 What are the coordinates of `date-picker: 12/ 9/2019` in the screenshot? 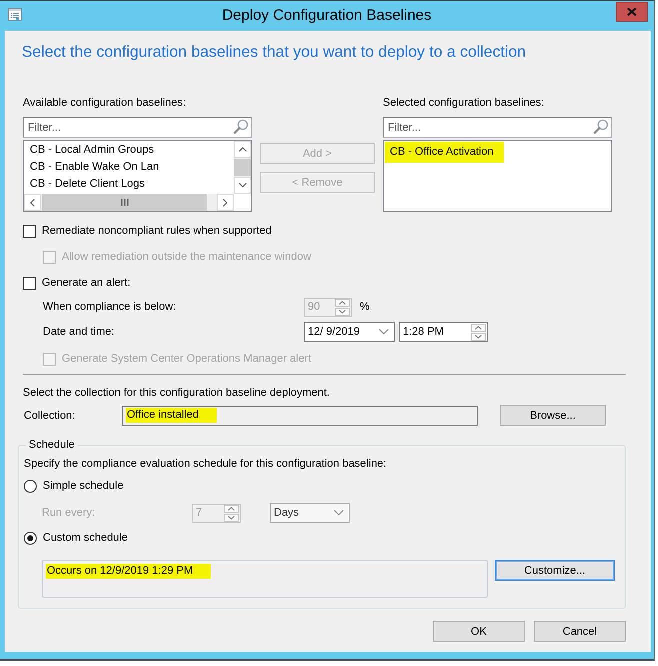 It's located at (349, 332).